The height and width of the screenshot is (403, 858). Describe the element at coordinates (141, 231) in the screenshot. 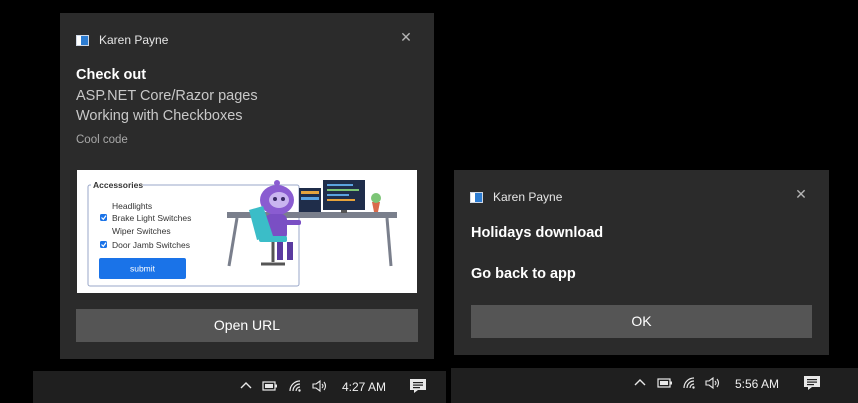

I see `hero-item-label: Wiper Switches` at that location.